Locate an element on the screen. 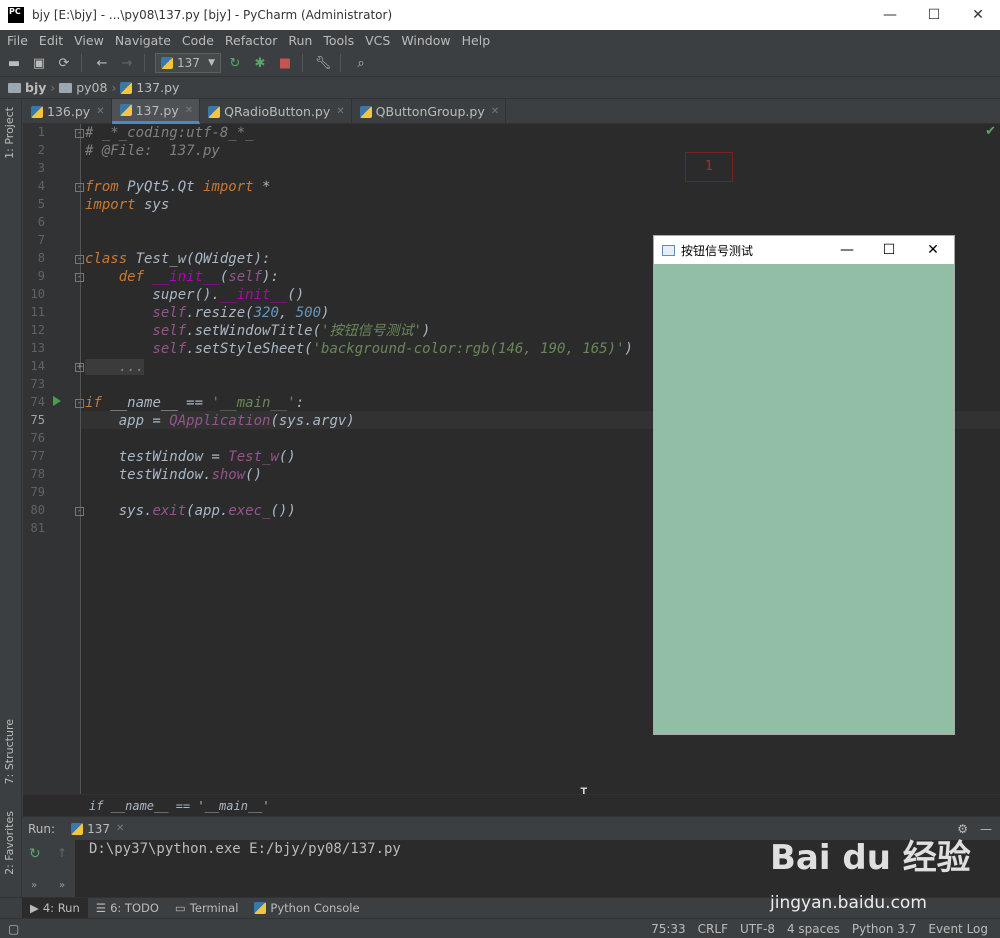 The image size is (1000, 938). line-number: 76 is located at coordinates (37, 438).